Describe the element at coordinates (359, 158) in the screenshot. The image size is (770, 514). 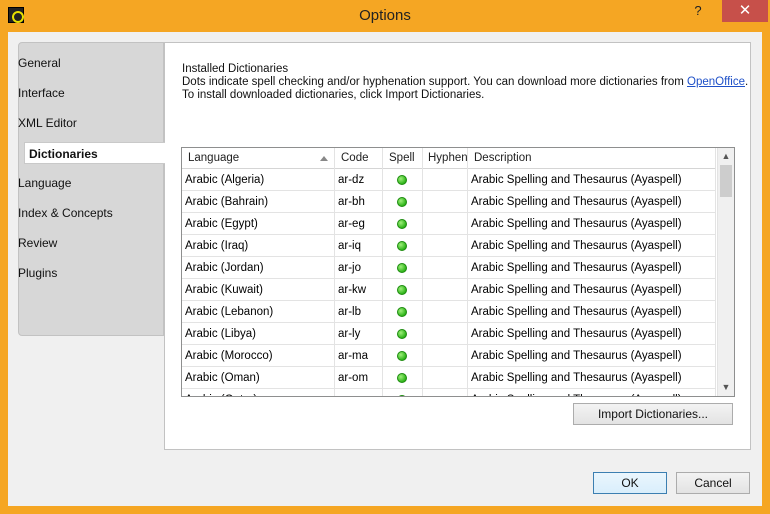
I see `column-header-code: Code` at that location.